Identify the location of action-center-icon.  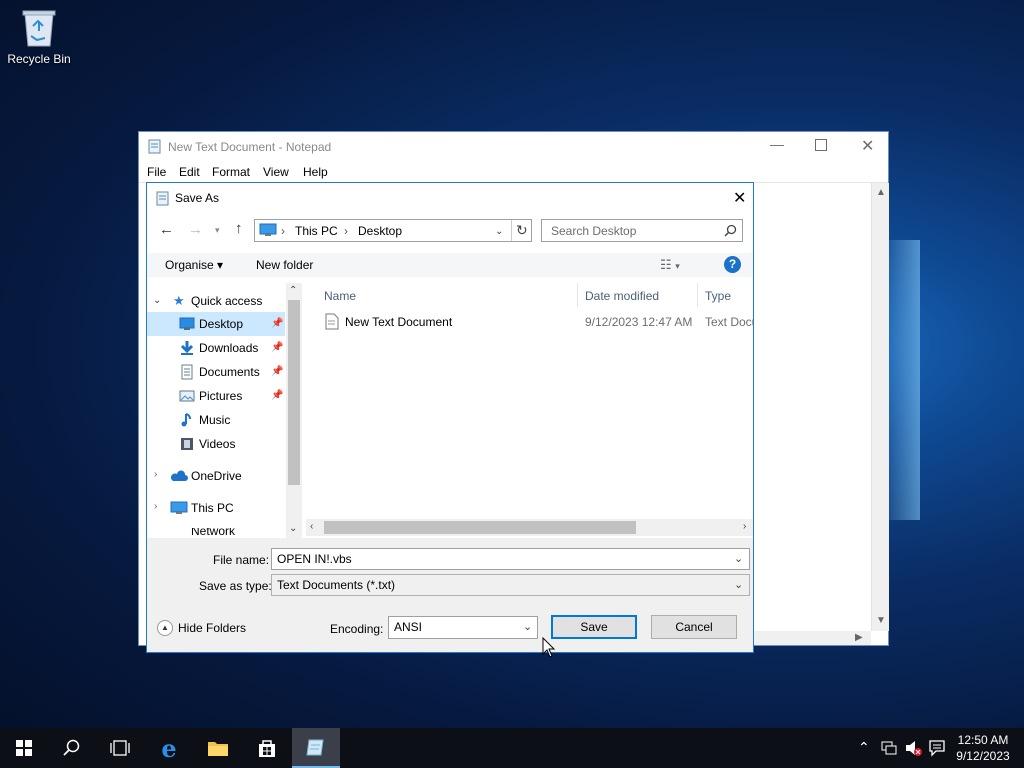
(937, 748).